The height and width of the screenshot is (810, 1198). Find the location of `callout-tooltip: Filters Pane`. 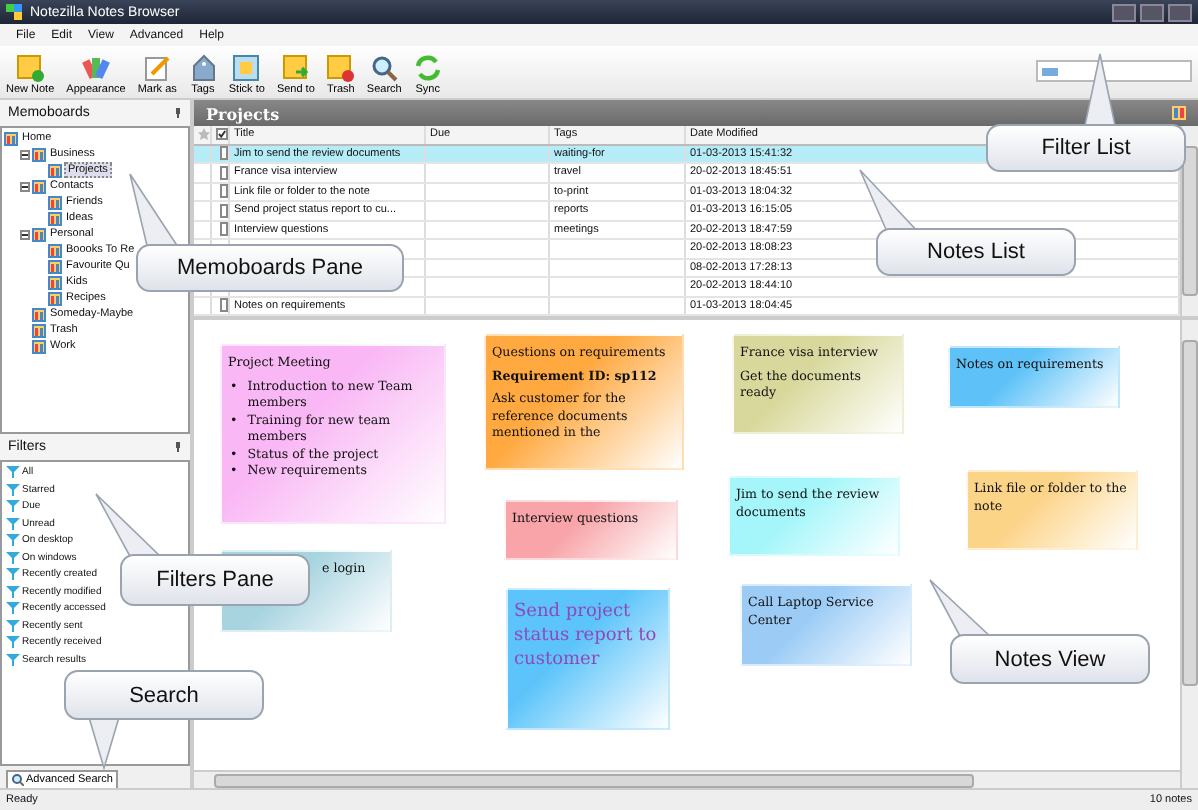

callout-tooltip: Filters Pane is located at coordinates (215, 580).